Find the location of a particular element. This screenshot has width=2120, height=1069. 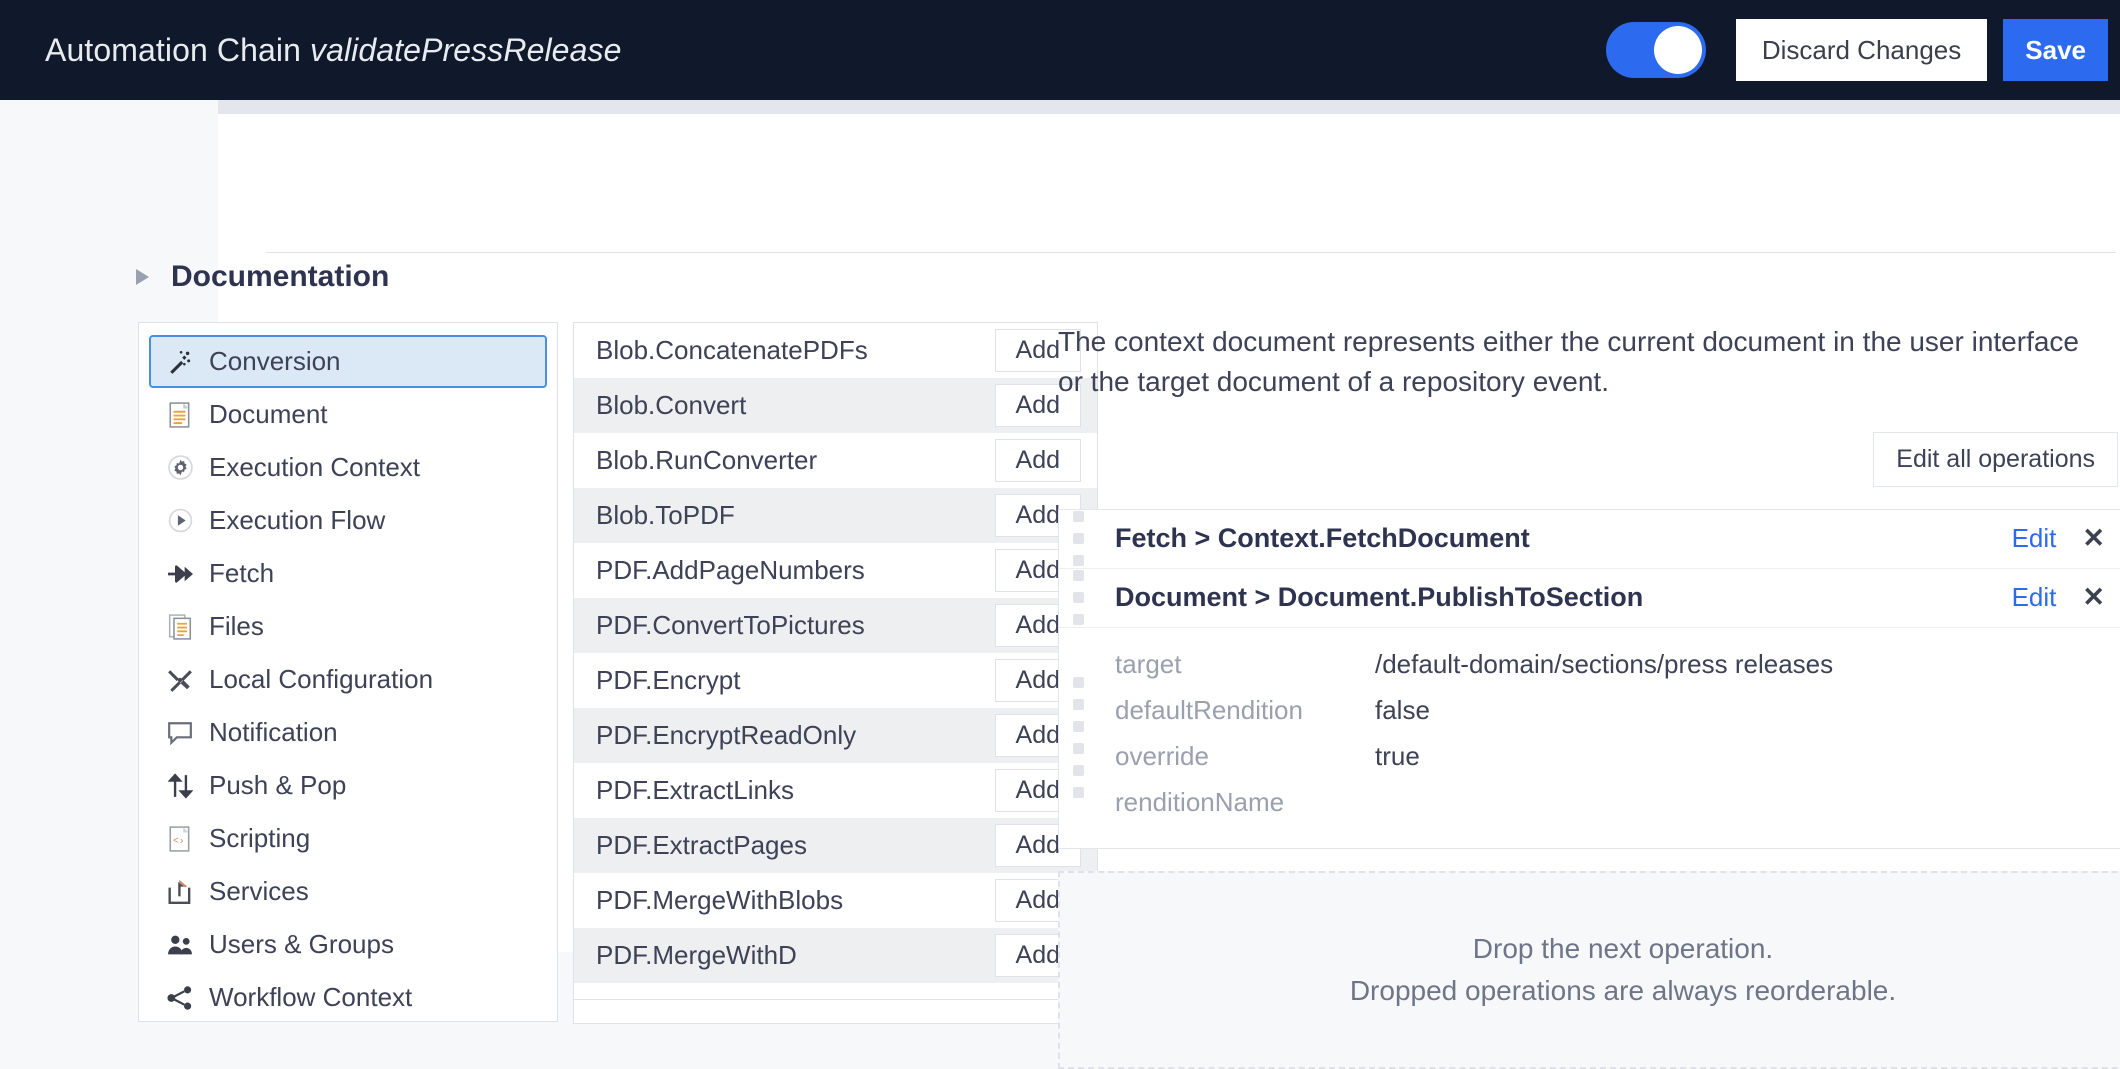

top-strip is located at coordinates (1169, 107).